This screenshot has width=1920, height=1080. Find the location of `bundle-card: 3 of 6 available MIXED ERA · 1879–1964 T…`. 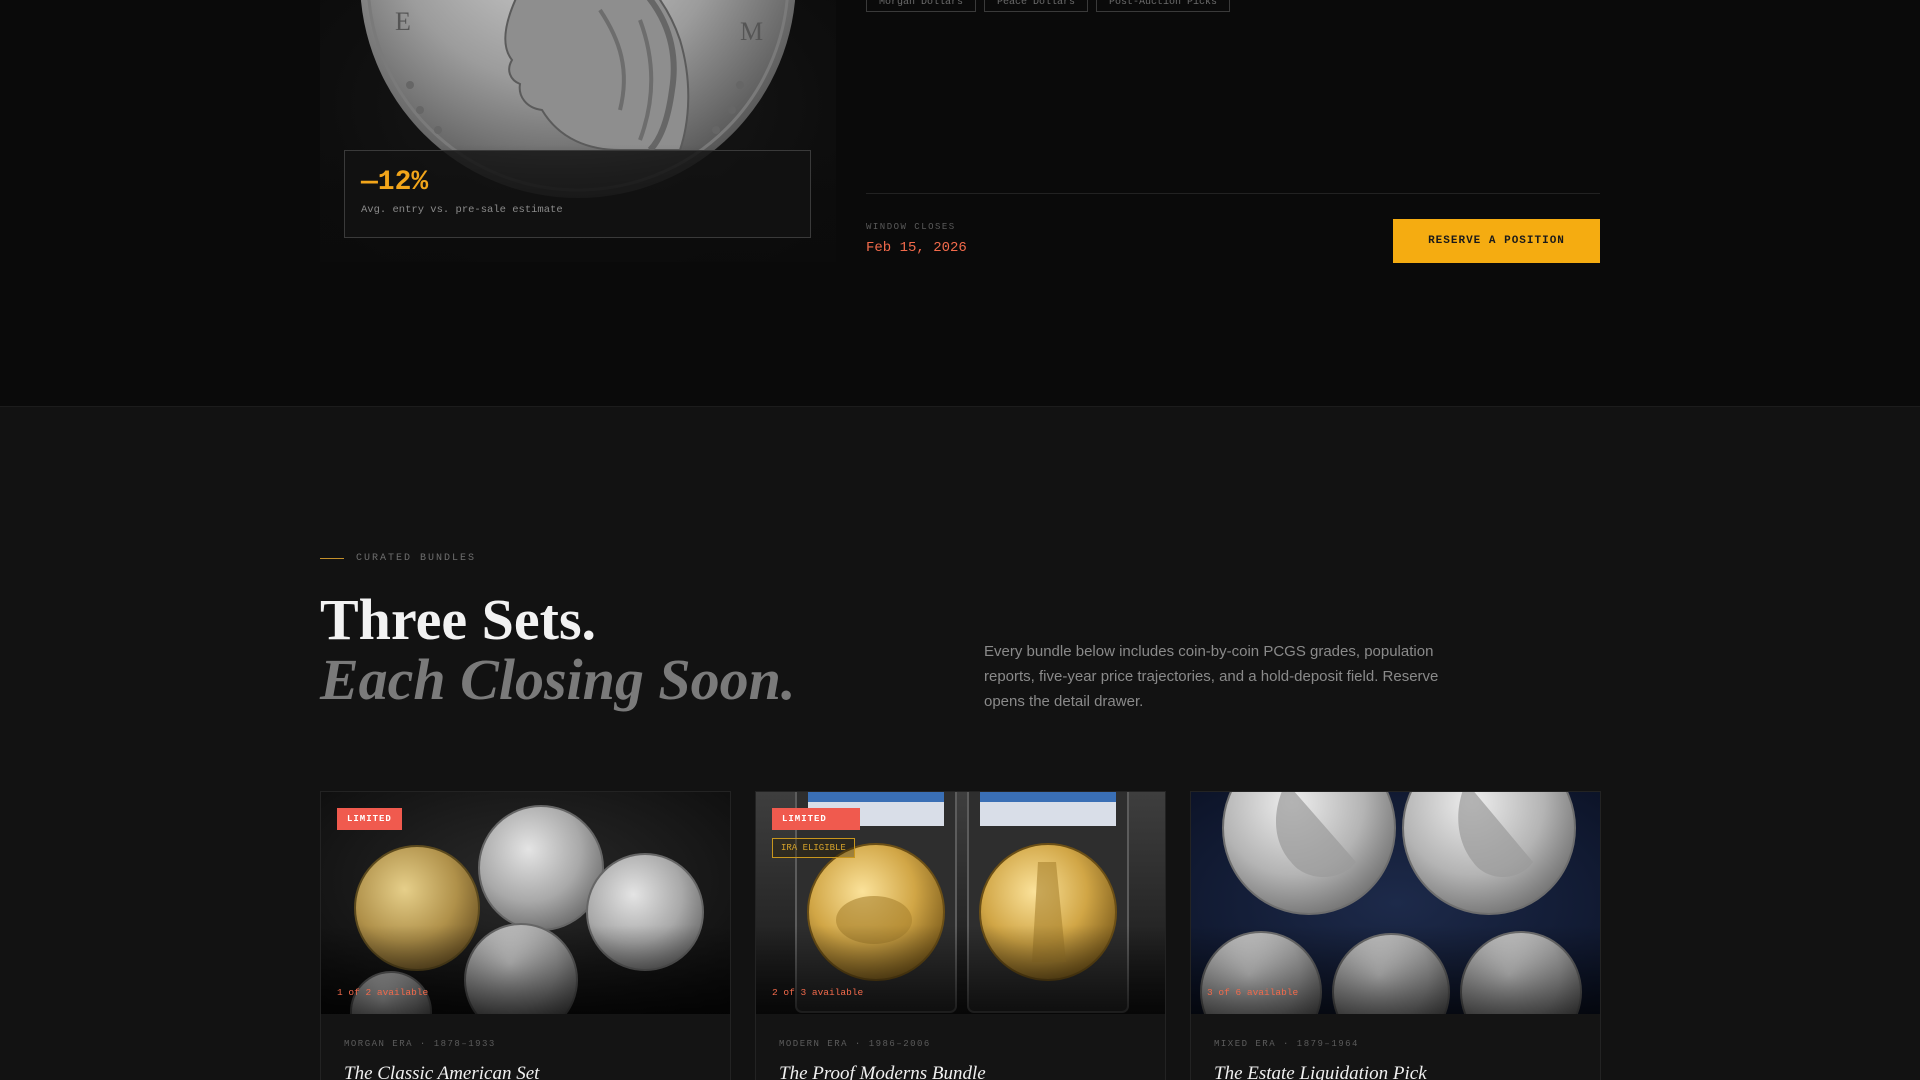

bundle-card: 3 of 6 available MIXED ERA · 1879–1964 T… is located at coordinates (1395, 935).